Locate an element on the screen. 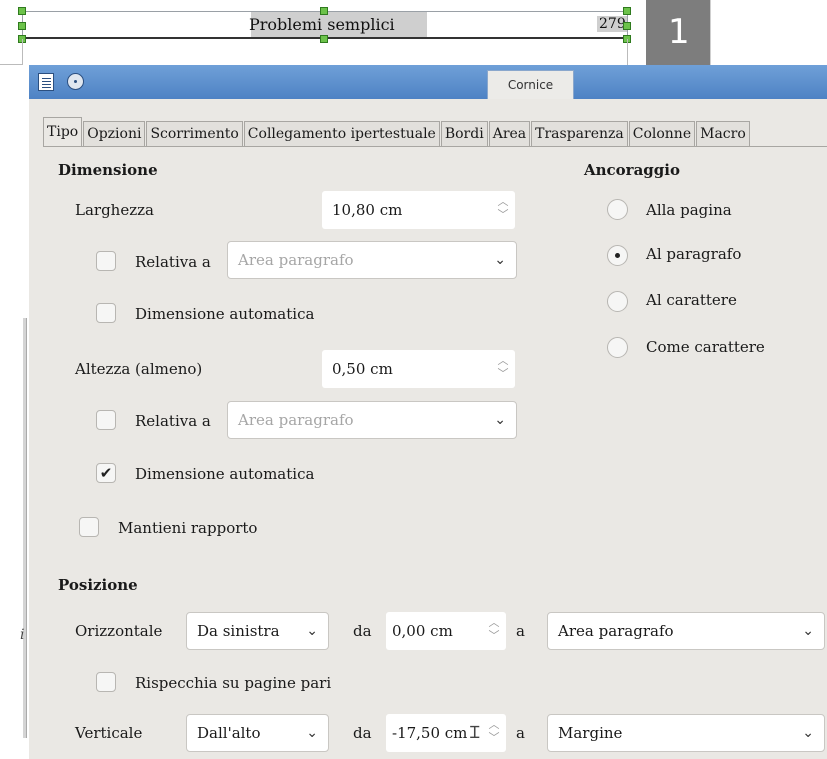  orizzontale-label: Orizzontale is located at coordinates (119, 631).